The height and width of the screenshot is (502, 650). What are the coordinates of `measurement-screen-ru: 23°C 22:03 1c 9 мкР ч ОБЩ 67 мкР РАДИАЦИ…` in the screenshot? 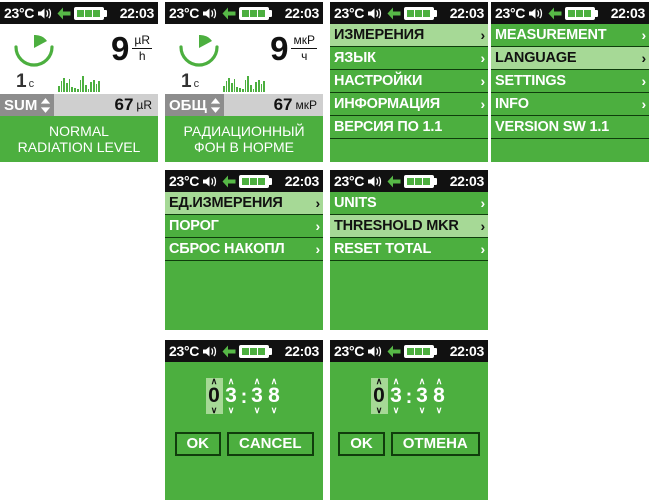 It's located at (244, 82).